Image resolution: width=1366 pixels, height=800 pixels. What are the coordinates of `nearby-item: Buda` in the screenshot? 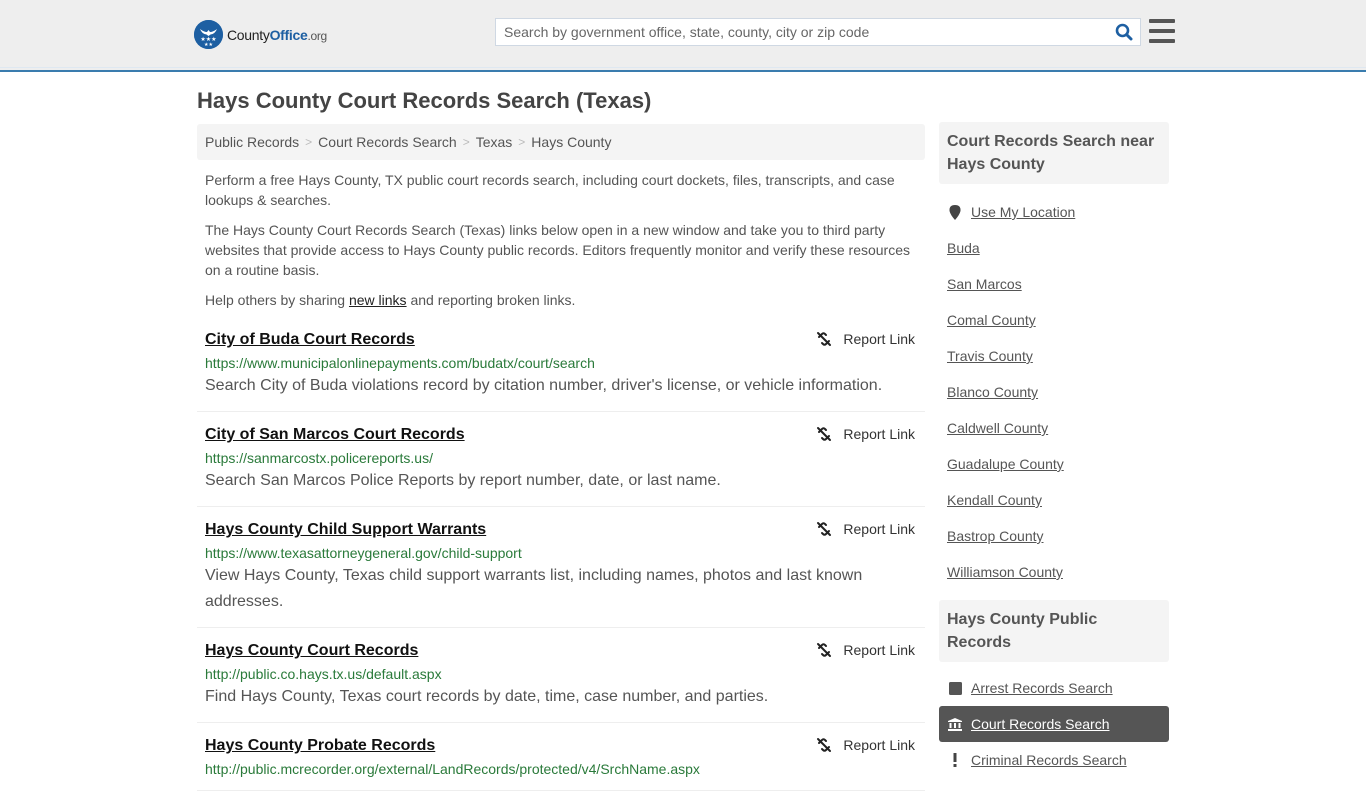 It's located at (1054, 248).